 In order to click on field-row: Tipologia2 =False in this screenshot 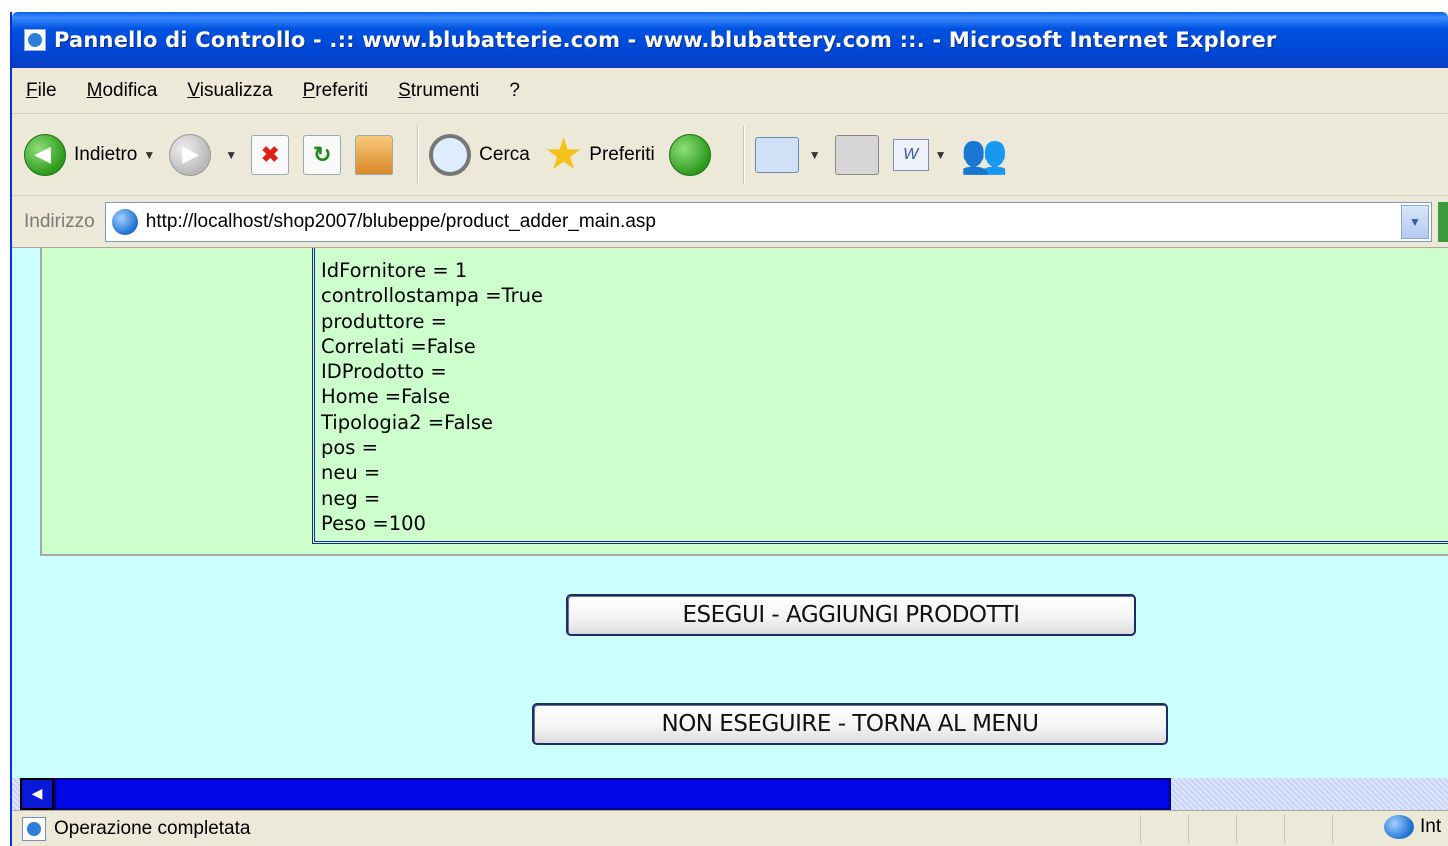, I will do `click(407, 422)`.